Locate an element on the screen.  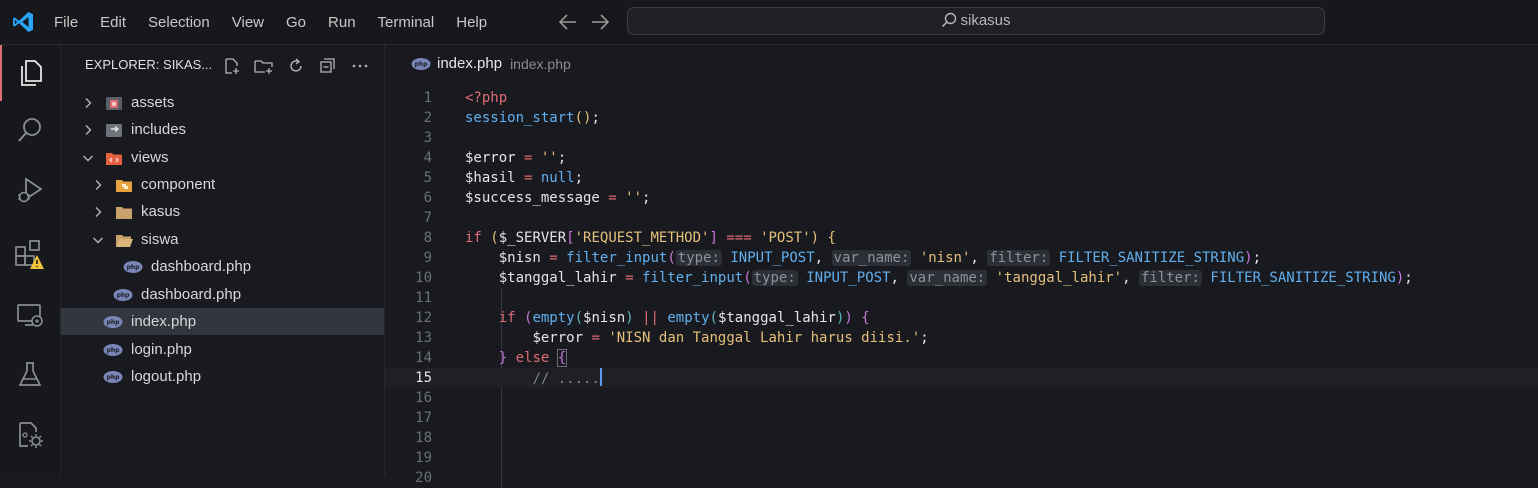
code-line: 7 is located at coordinates (427, 218).